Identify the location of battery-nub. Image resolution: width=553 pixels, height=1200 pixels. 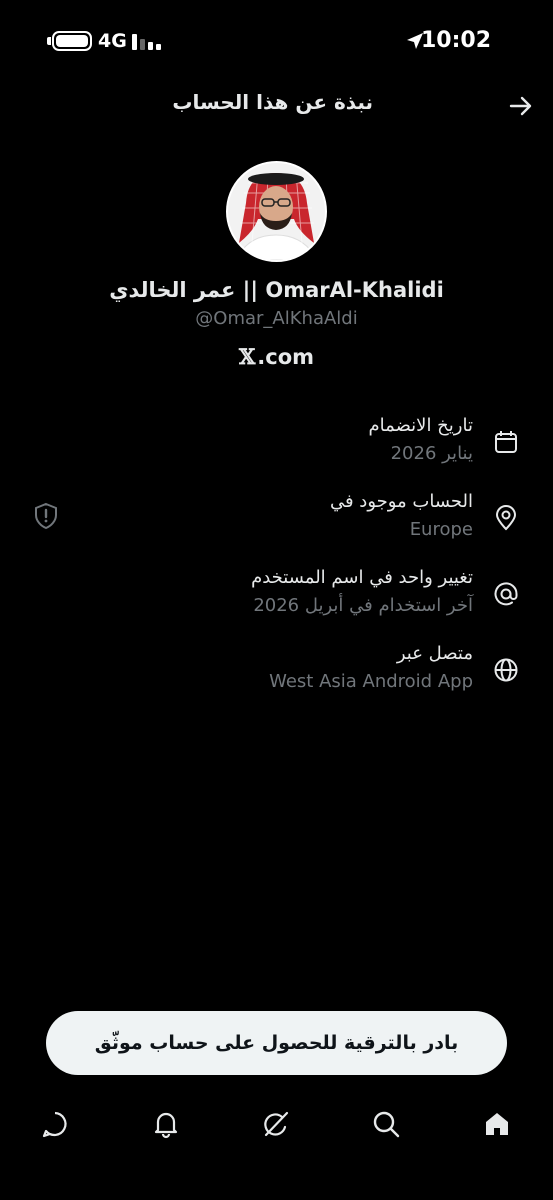
(49, 41).